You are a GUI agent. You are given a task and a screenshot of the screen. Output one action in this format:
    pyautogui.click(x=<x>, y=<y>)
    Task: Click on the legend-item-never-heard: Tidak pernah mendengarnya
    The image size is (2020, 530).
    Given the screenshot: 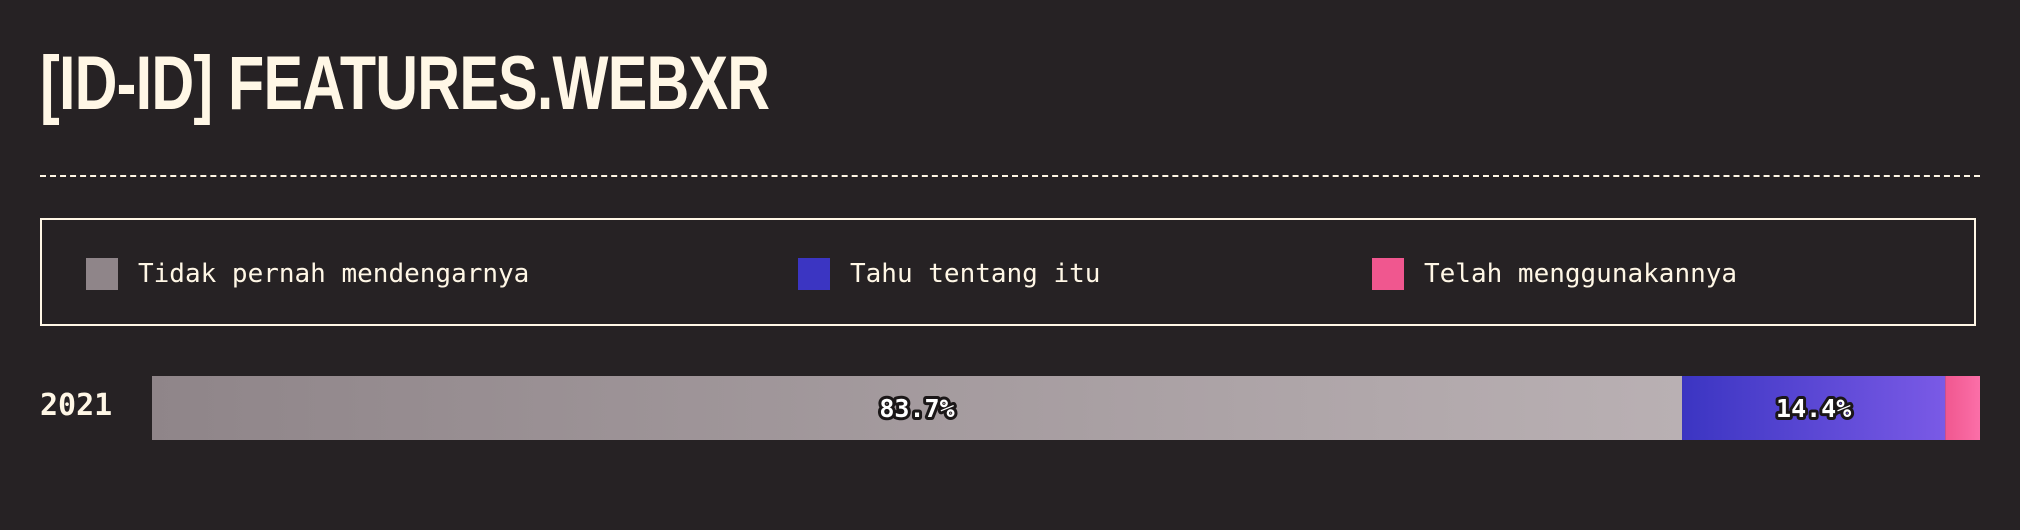 What is the action you would take?
    pyautogui.click(x=307, y=274)
    